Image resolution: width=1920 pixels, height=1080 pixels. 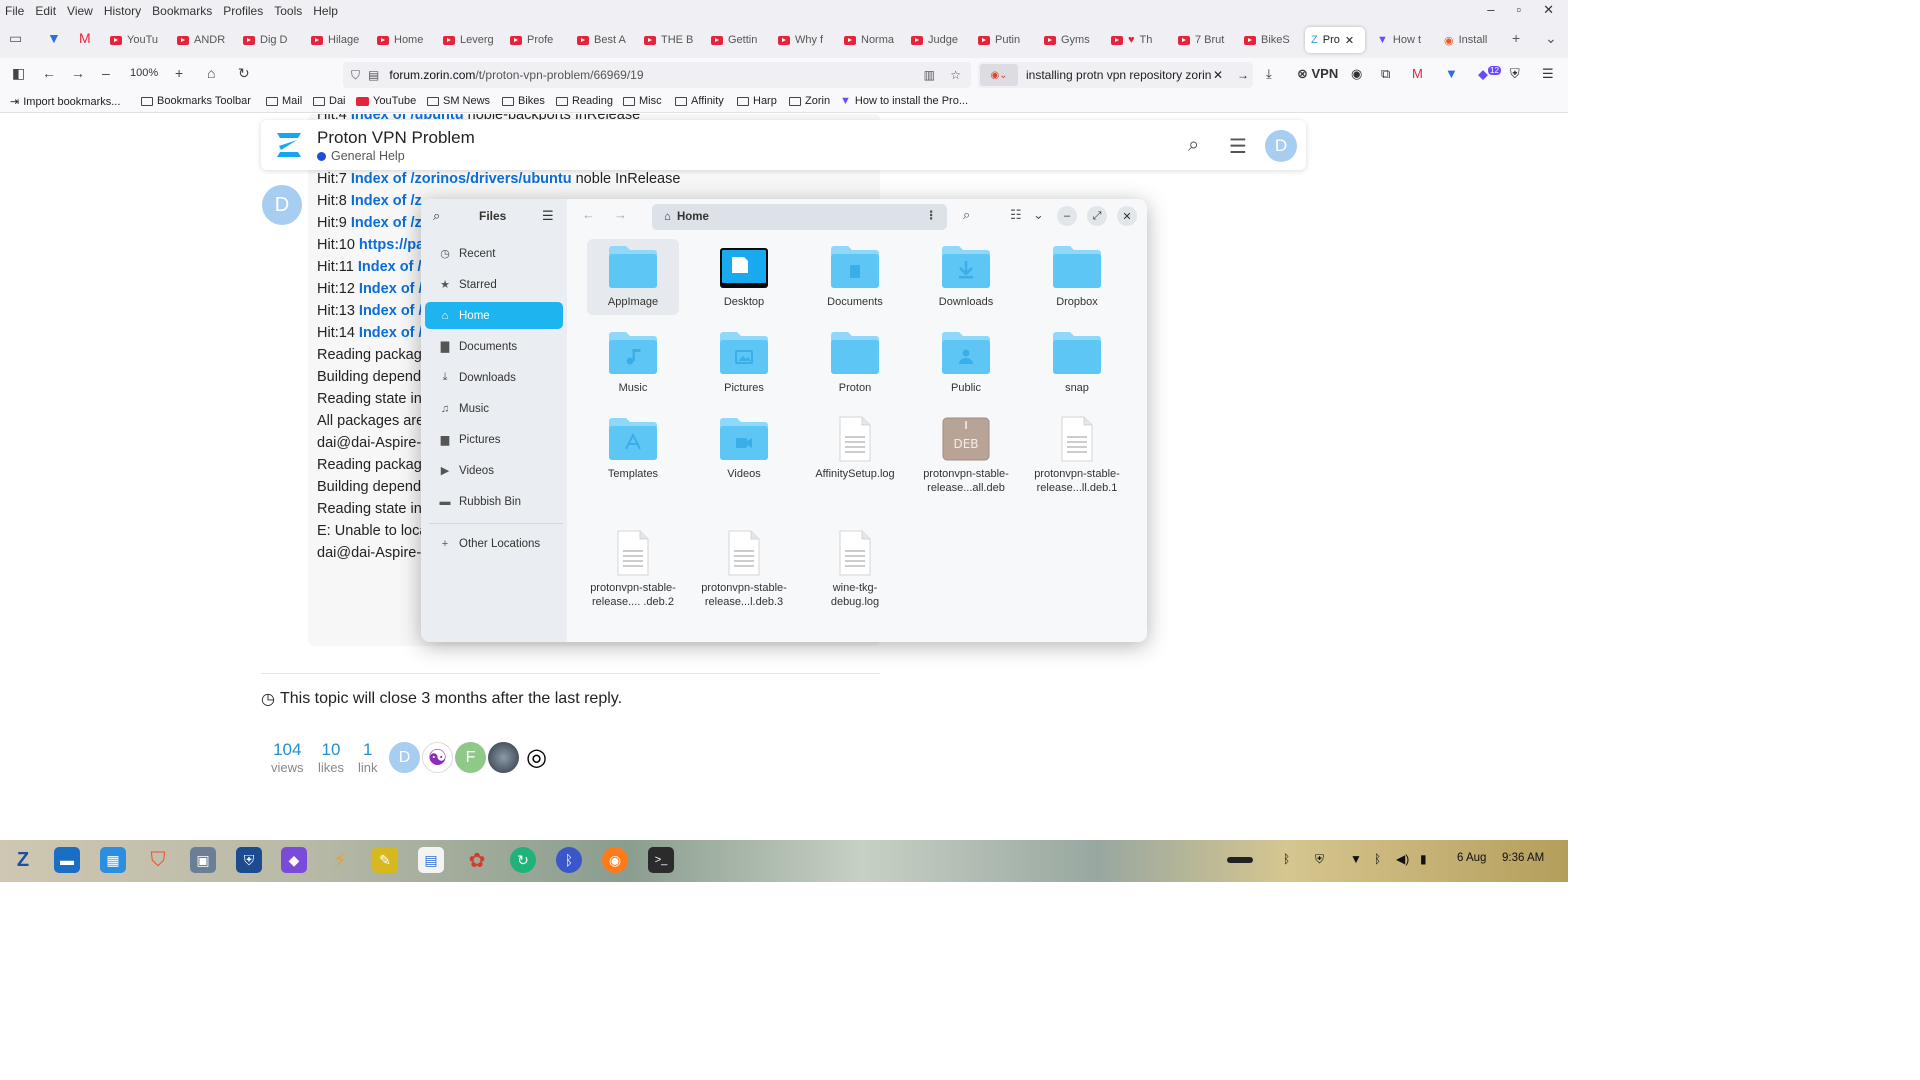 I want to click on close-button: ✕, so click(x=1127, y=216).